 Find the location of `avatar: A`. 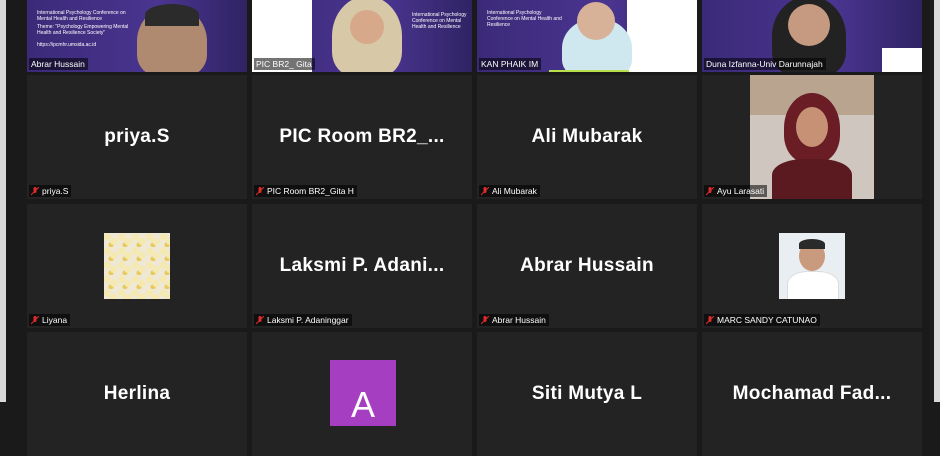

avatar: A is located at coordinates (363, 393).